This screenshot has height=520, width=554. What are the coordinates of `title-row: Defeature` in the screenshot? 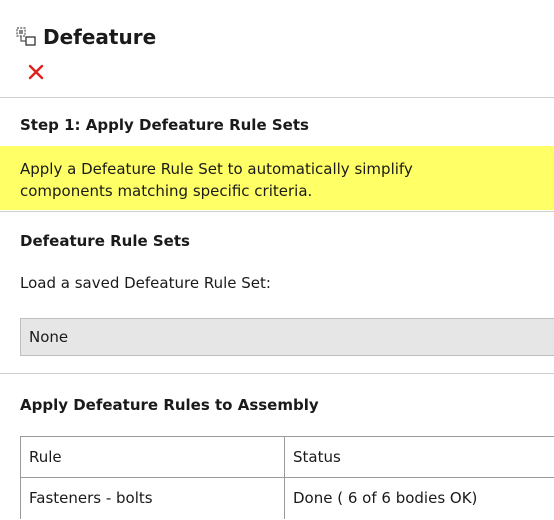 It's located at (86, 37).